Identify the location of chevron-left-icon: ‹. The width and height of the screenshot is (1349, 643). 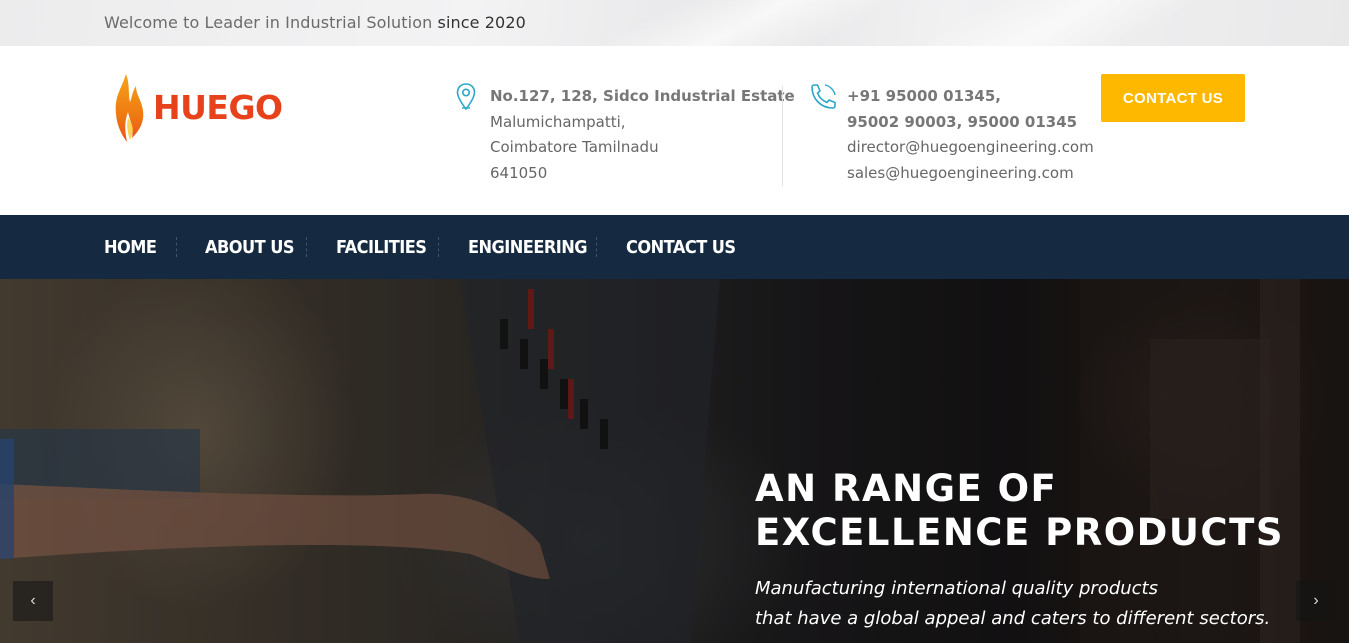
(33, 600).